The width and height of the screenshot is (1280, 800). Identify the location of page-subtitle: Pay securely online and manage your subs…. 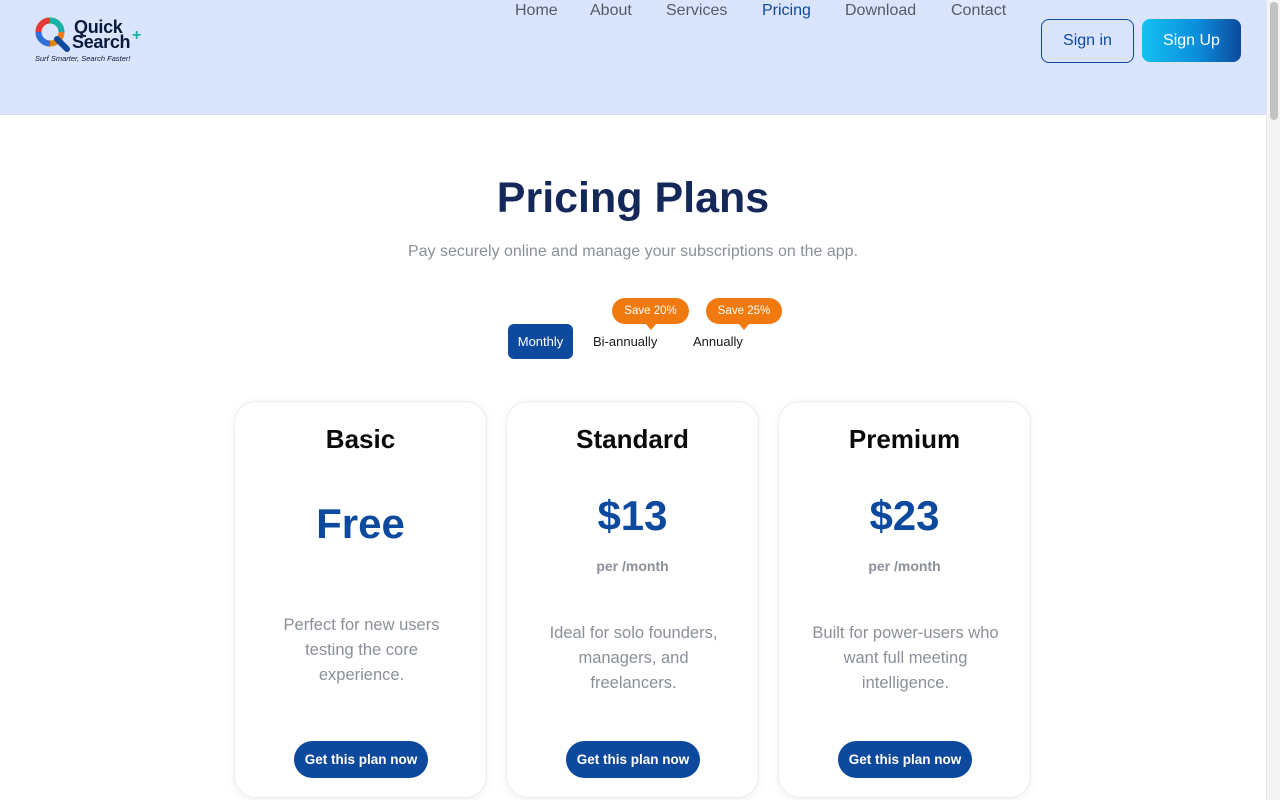
(633, 251).